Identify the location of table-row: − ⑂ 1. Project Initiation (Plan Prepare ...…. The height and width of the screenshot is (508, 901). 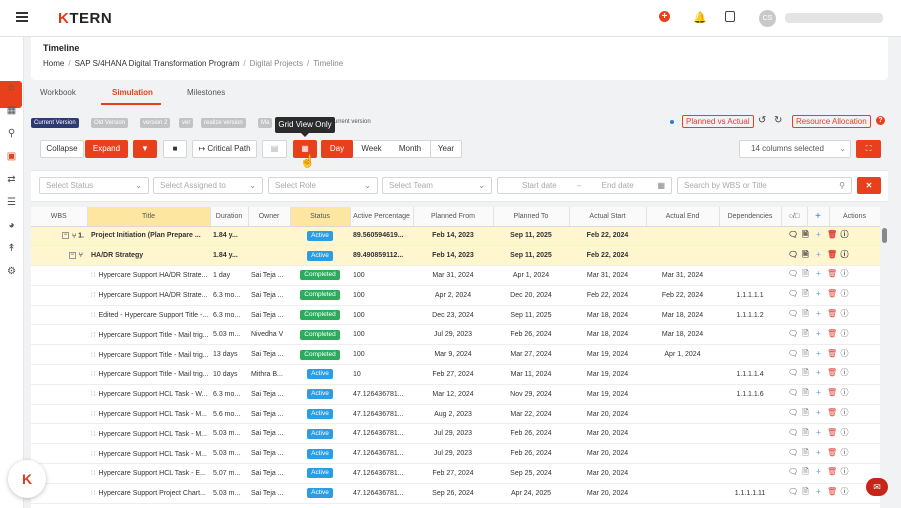
(455, 236).